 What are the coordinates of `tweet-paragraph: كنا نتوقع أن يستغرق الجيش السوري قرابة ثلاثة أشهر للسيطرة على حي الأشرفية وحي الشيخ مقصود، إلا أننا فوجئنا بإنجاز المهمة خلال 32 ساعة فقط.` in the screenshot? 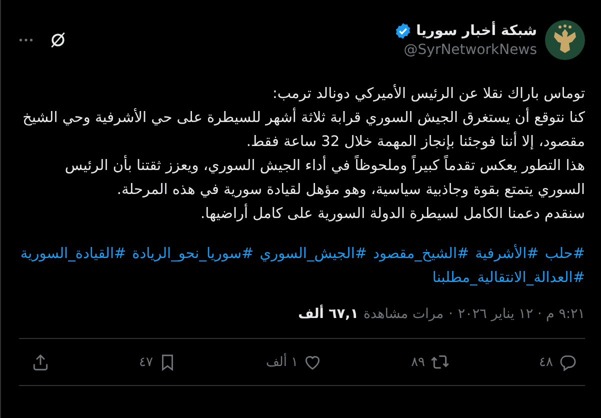 It's located at (302, 130).